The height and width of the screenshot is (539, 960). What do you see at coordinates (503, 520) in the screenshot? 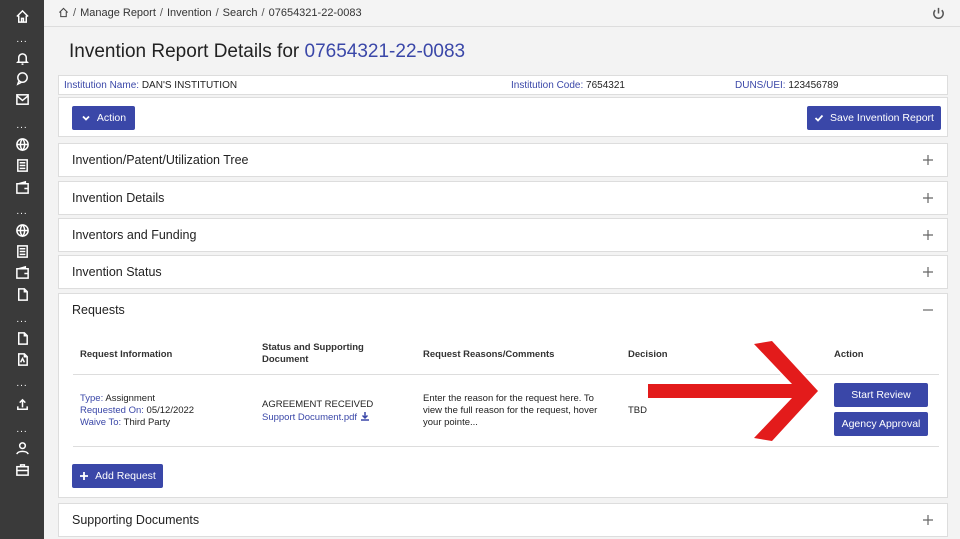
I see `panel-supporting-documents: Supporting Documents` at bounding box center [503, 520].